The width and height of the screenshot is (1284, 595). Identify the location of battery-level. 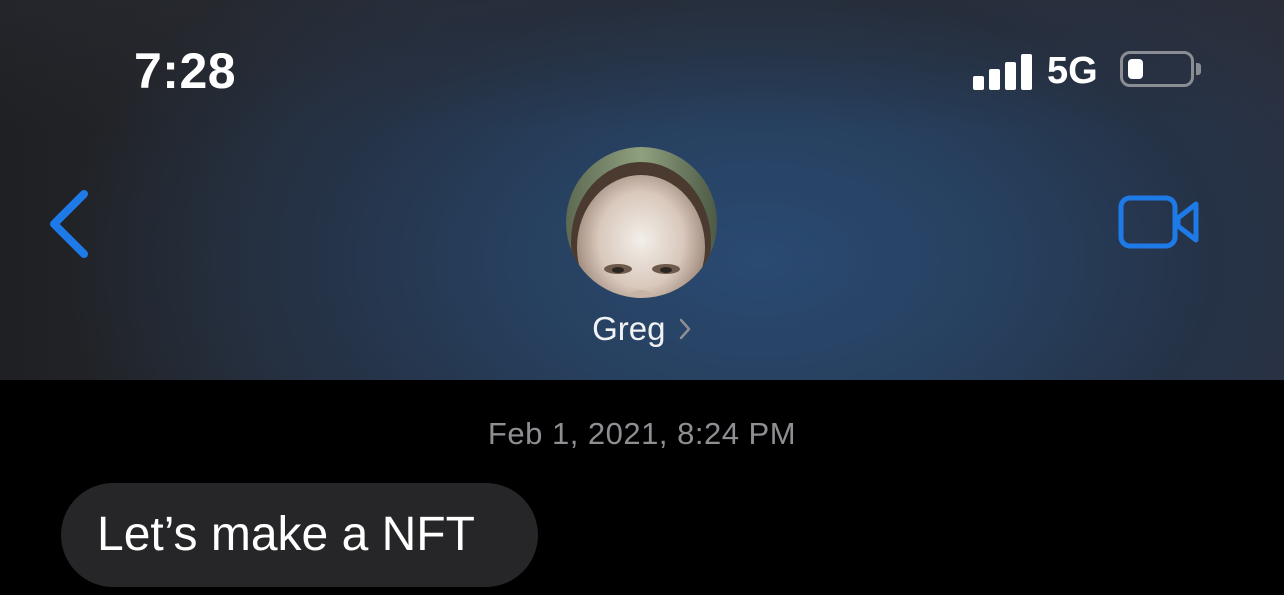
(1135, 69).